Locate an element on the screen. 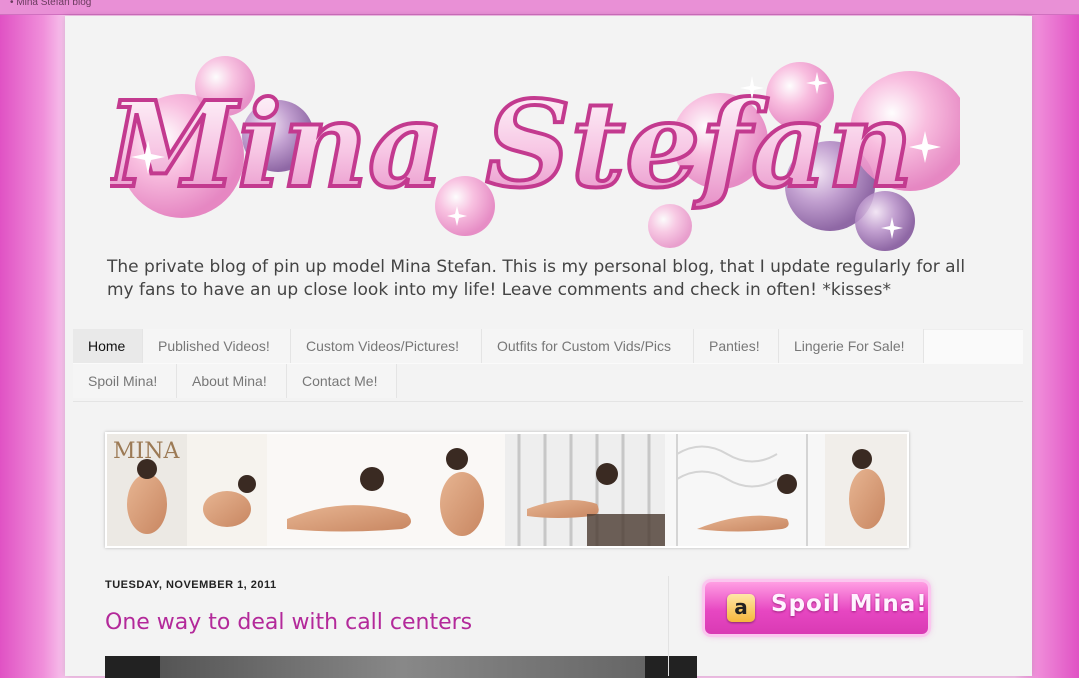 The image size is (1079, 678). post-image-content is located at coordinates (402, 667).